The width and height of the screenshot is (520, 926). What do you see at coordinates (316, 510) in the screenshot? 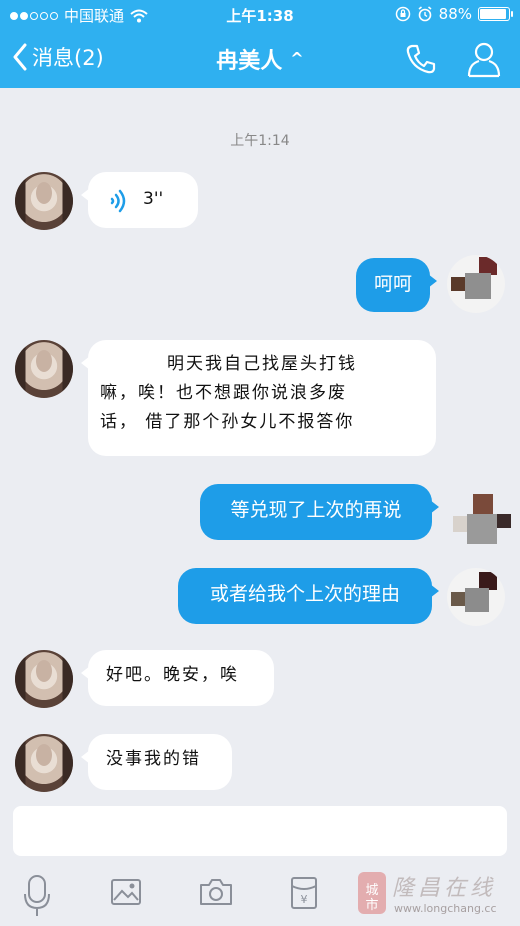
I see `message-text: 等兑现了上次的再说` at bounding box center [316, 510].